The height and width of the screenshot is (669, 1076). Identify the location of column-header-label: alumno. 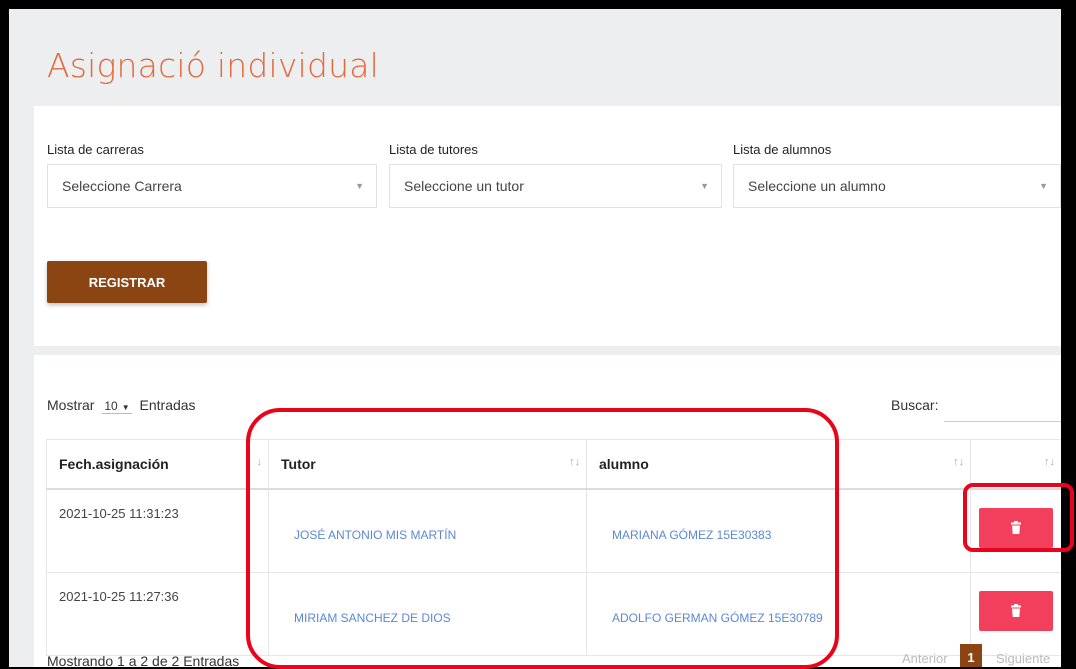
(624, 464).